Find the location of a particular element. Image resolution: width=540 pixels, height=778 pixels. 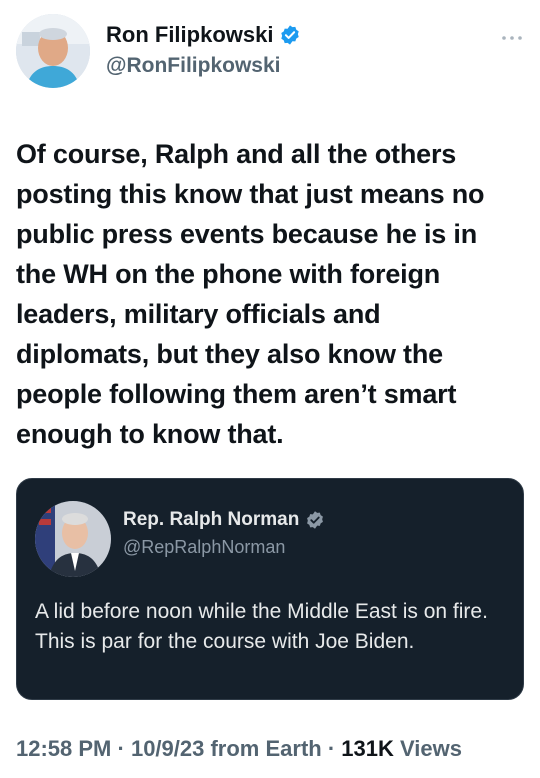

author-avatar is located at coordinates (53, 51).